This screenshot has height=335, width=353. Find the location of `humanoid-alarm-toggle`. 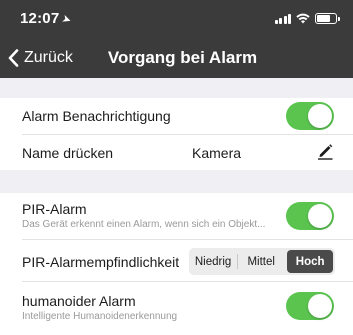

humanoid-alarm-toggle is located at coordinates (310, 306).